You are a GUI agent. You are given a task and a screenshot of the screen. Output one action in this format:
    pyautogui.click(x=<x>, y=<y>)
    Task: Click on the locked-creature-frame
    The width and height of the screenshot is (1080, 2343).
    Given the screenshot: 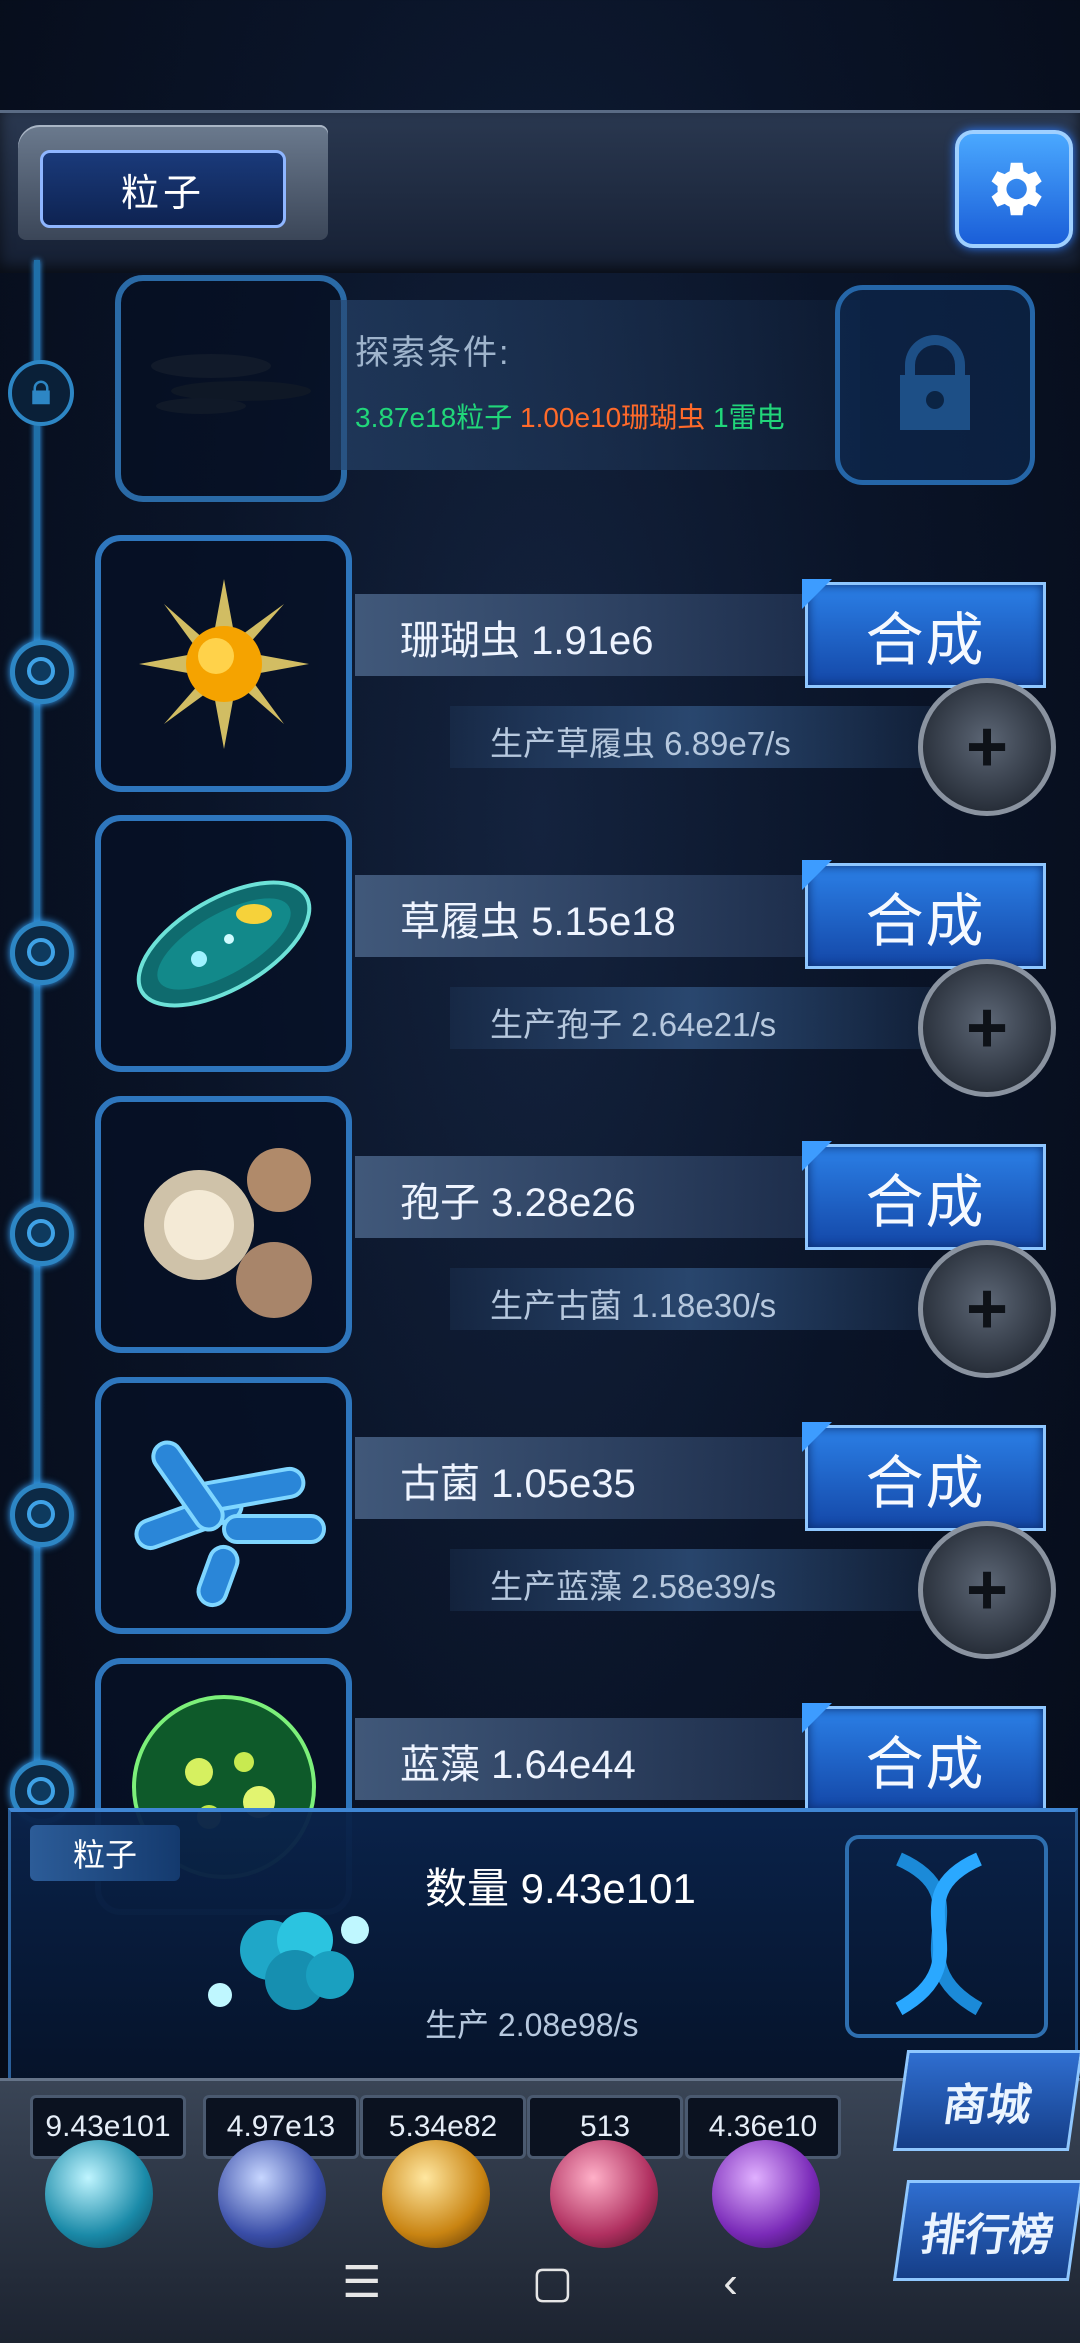 What is the action you would take?
    pyautogui.click(x=231, y=388)
    